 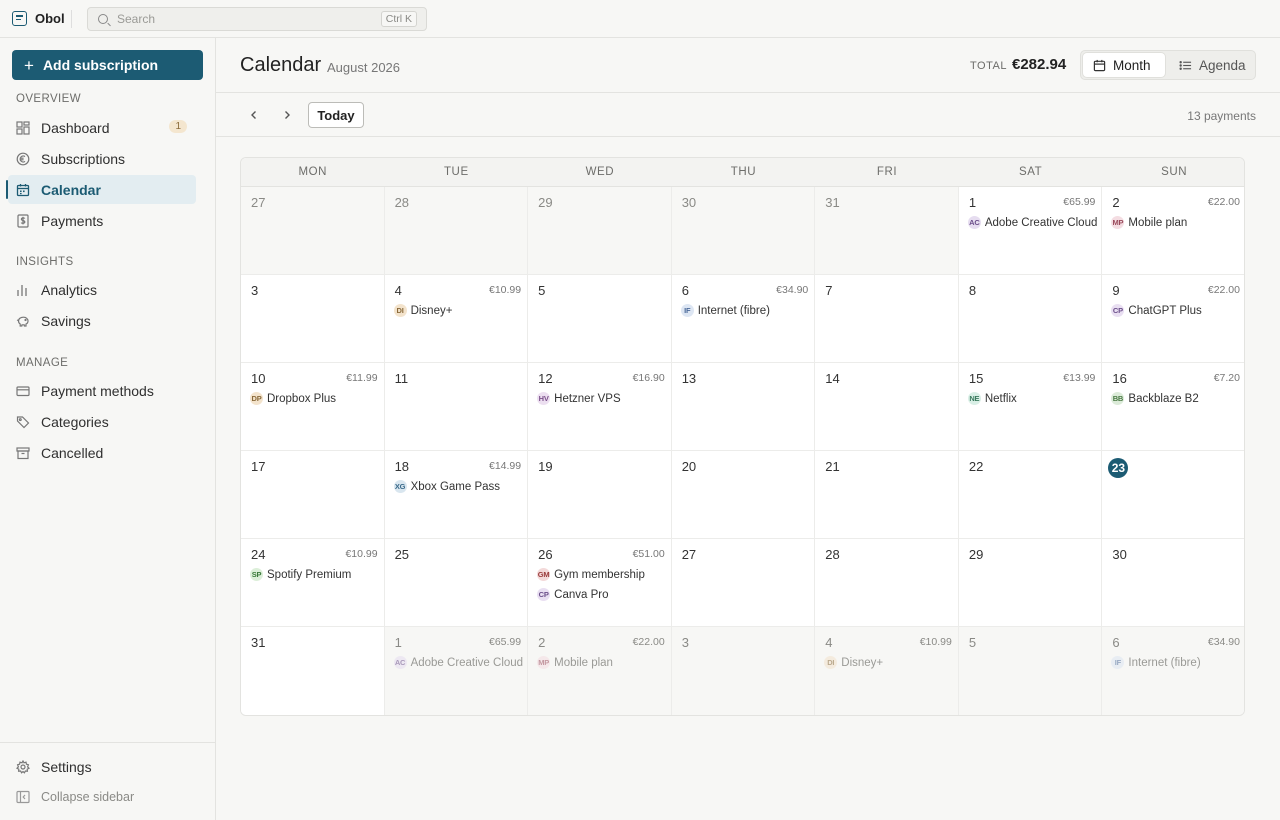 What do you see at coordinates (456, 583) in the screenshot?
I see `calendar-day-cell: 25` at bounding box center [456, 583].